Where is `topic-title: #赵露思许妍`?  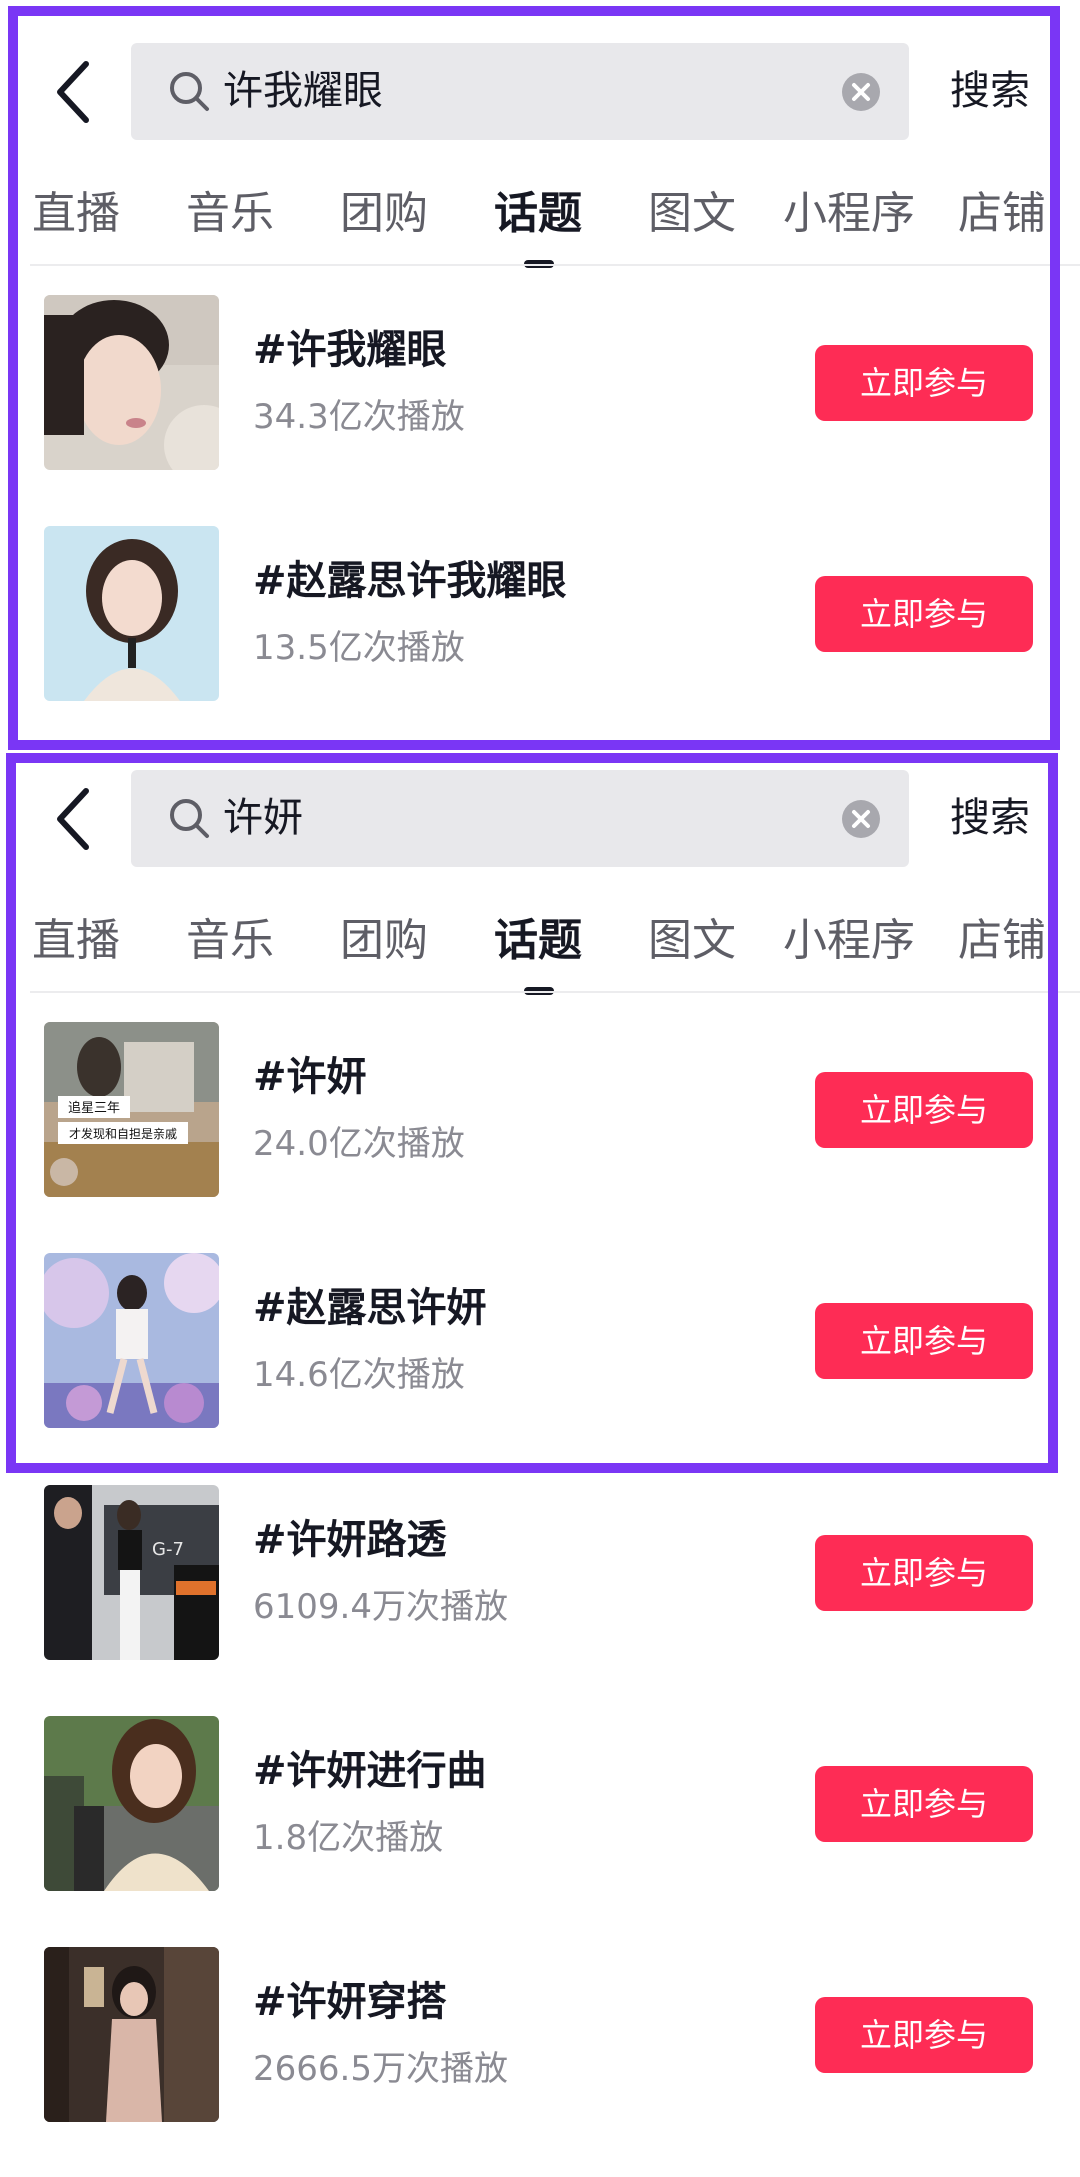
topic-title: #赵露思许妍 is located at coordinates (370, 1308).